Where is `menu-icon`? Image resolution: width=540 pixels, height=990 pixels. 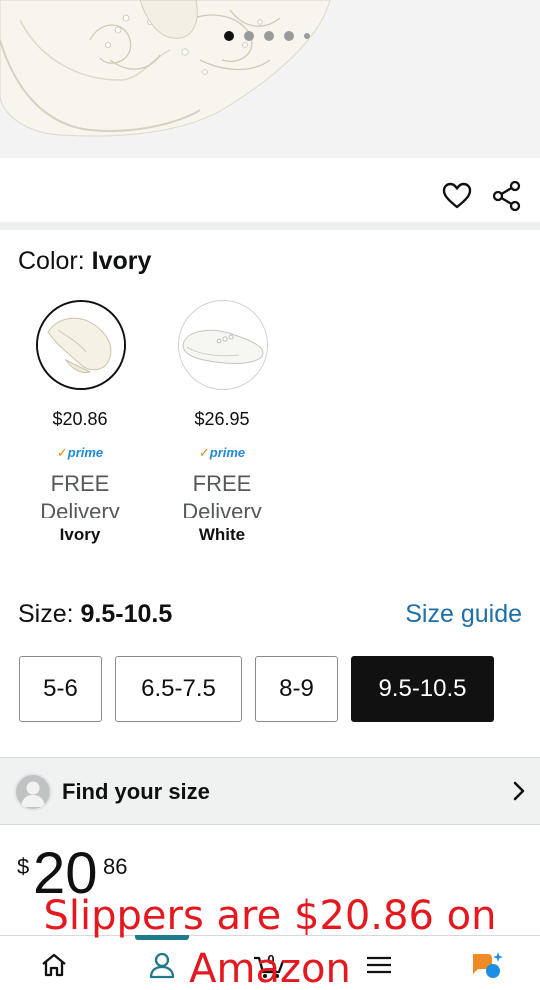 menu-icon is located at coordinates (379, 965).